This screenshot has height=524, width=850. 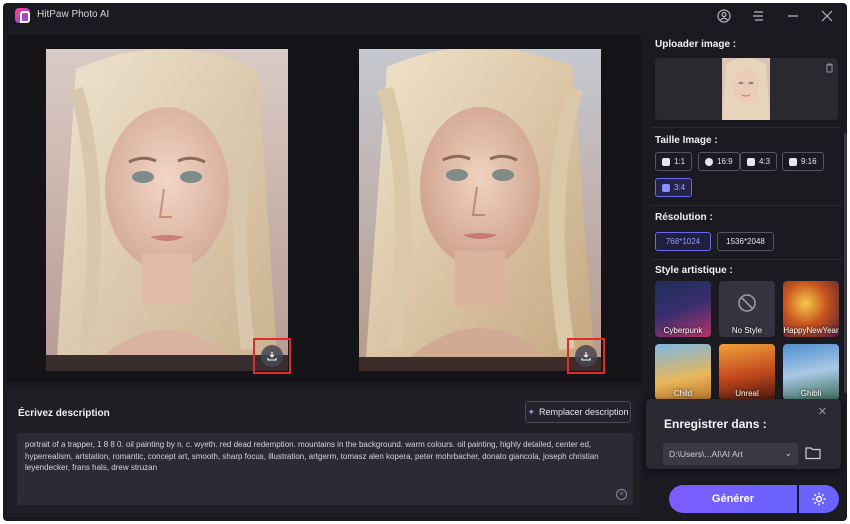 I want to click on save-path-value: D:\Users\...AI\AI Art, so click(x=706, y=454).